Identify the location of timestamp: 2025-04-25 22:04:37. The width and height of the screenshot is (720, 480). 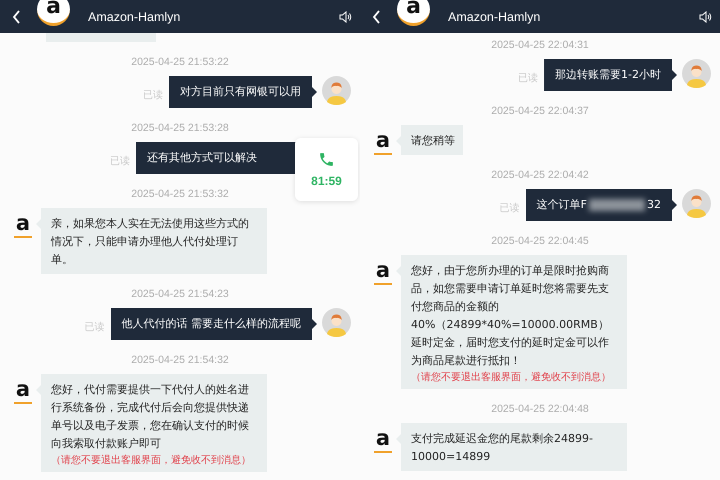
(540, 111).